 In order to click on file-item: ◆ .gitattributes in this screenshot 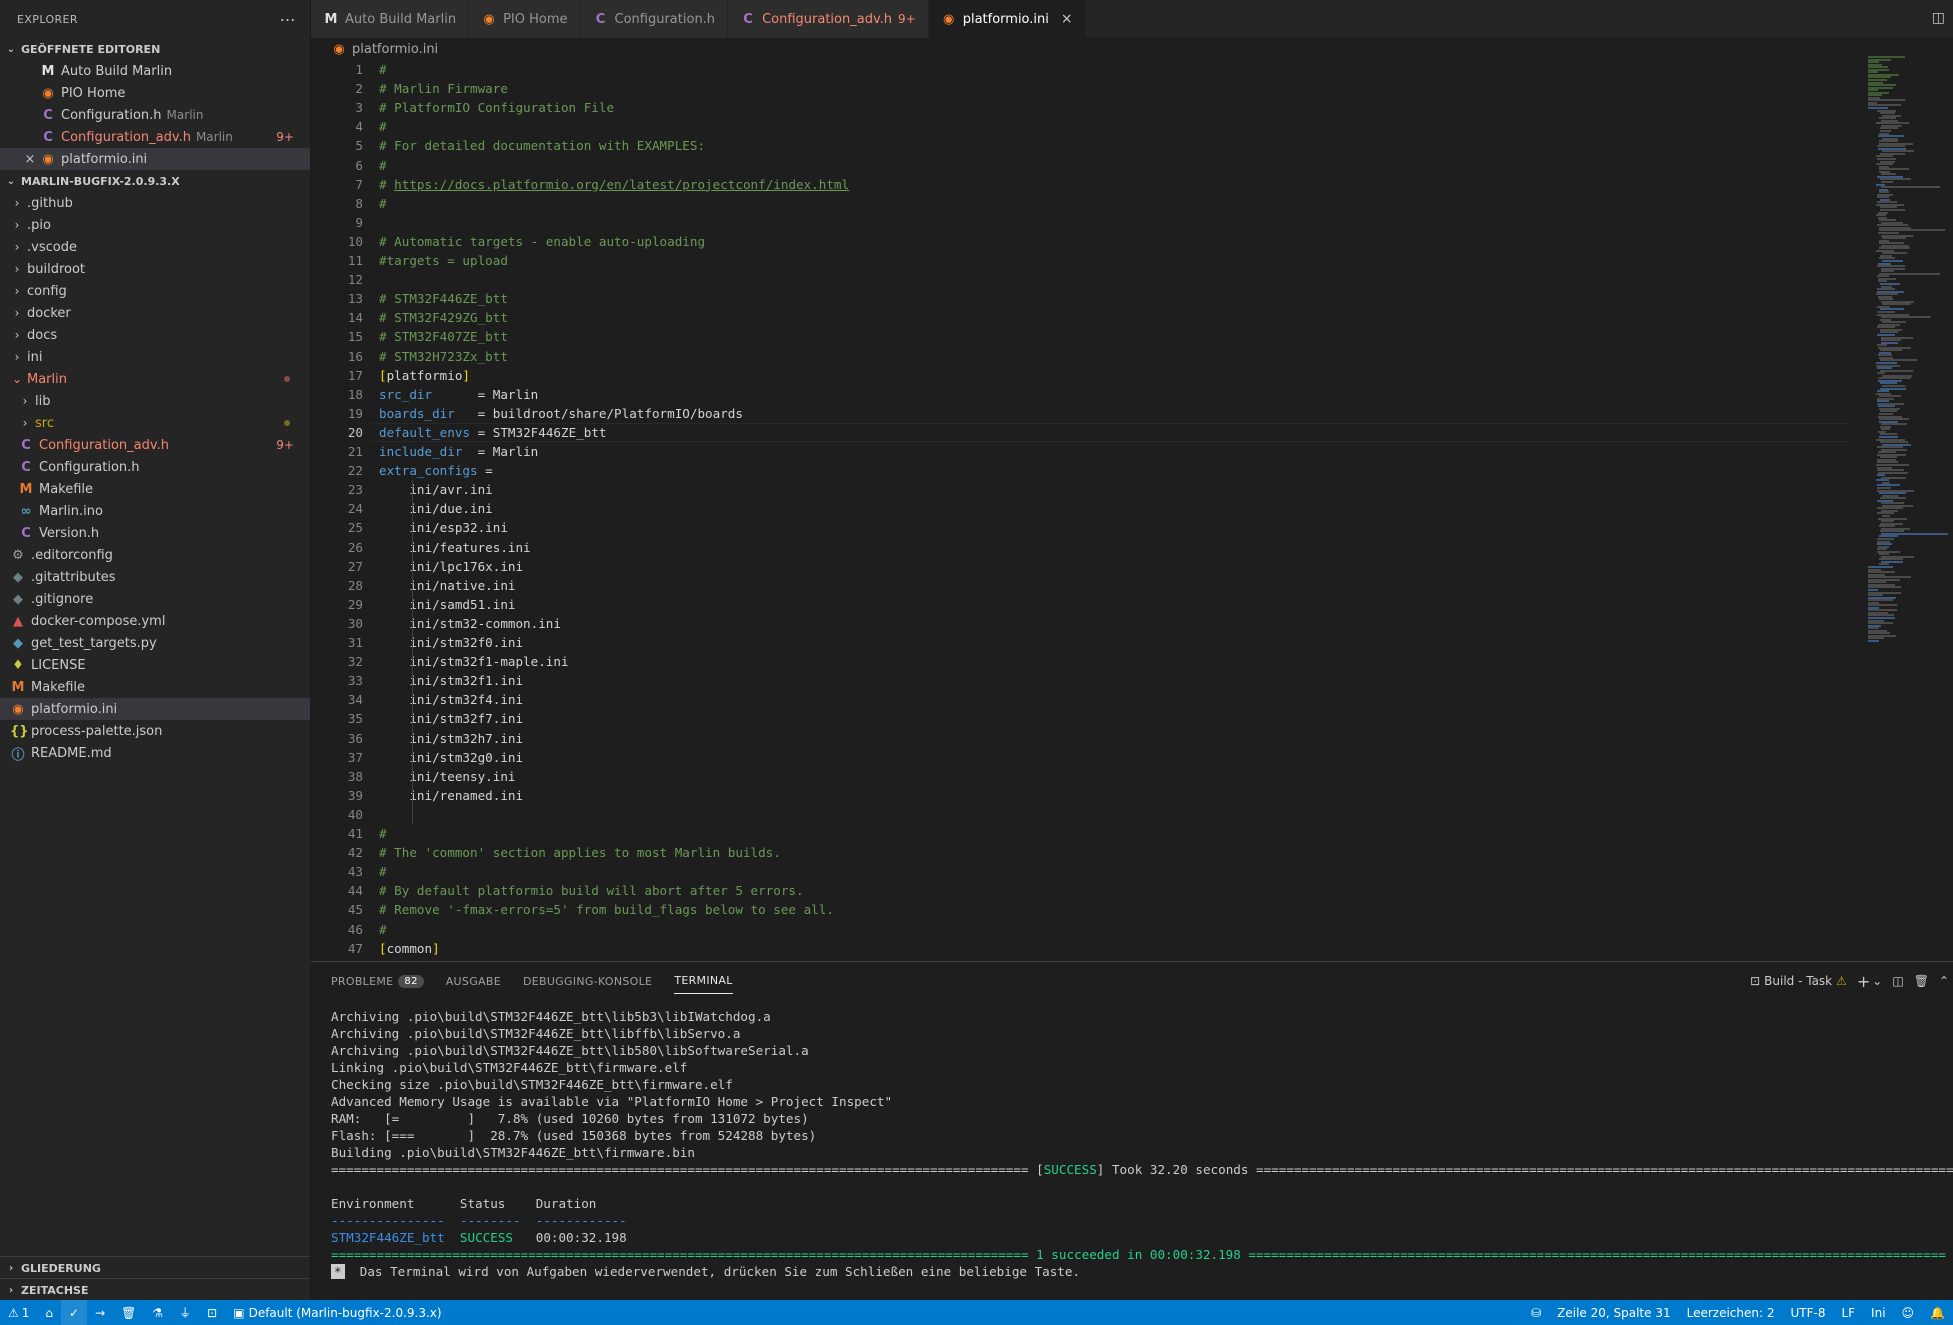, I will do `click(155, 577)`.